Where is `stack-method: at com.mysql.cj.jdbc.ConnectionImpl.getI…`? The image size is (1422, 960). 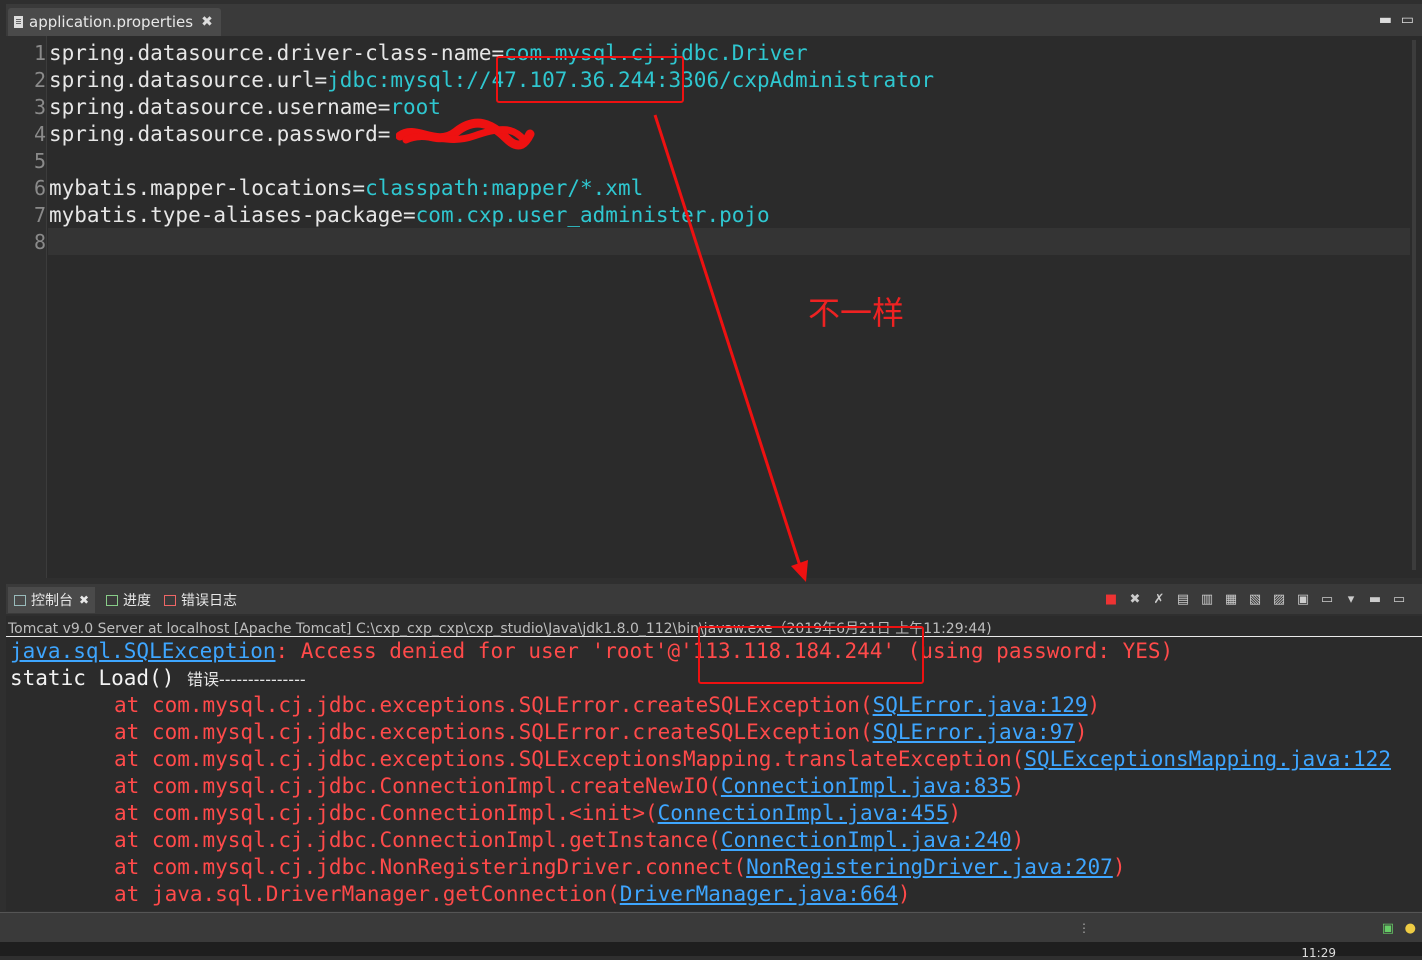
stack-method: at com.mysql.cj.jdbc.ConnectionImpl.getI… is located at coordinates (417, 840).